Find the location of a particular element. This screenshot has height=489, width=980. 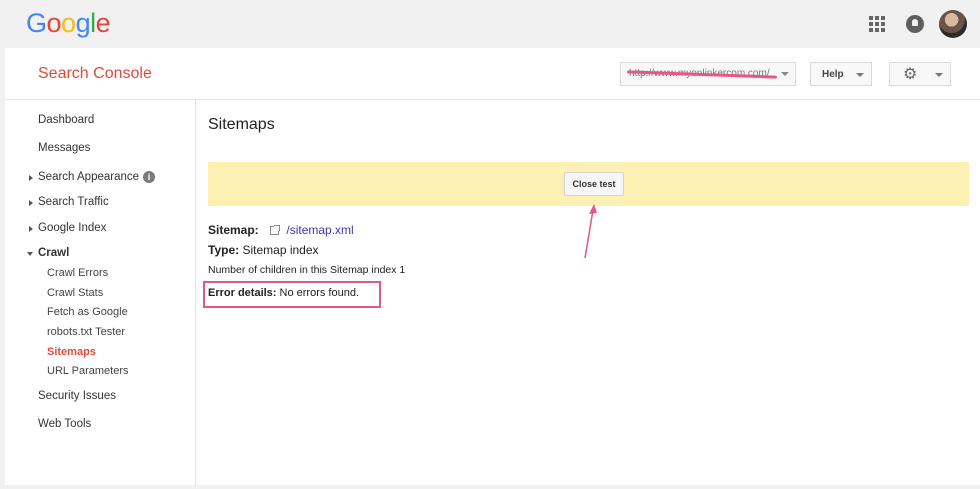

gear-icon: ⚙ is located at coordinates (910, 74).